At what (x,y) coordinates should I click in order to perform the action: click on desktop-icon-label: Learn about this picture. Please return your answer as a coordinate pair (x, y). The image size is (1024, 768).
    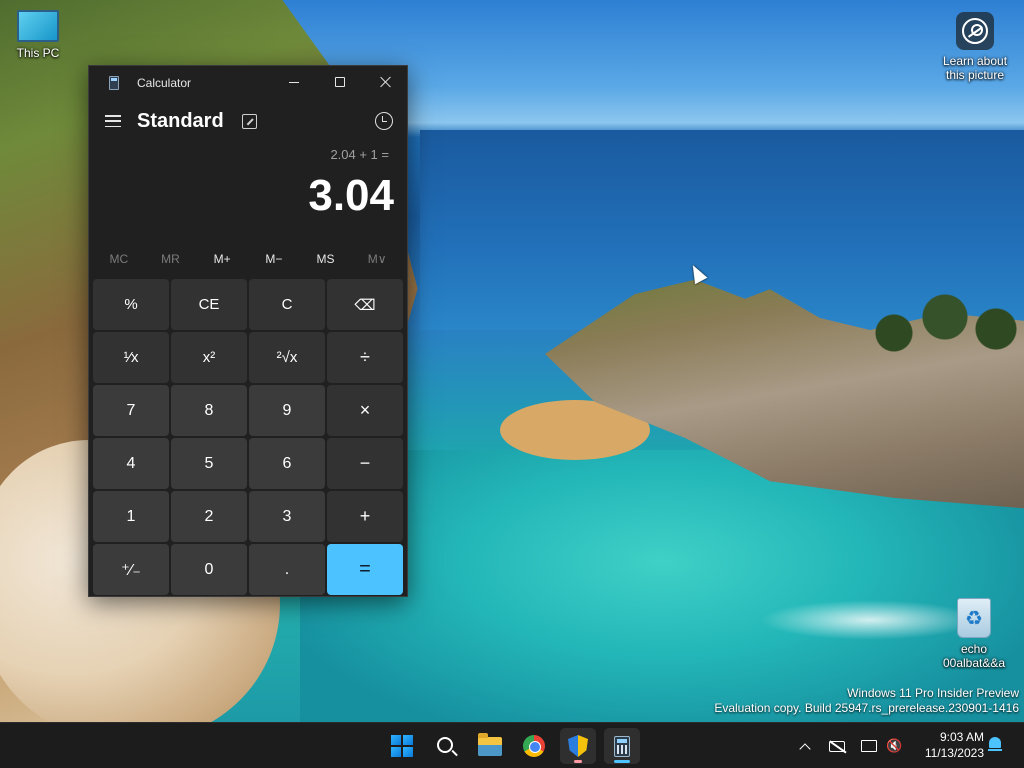
    Looking at the image, I should click on (975, 68).